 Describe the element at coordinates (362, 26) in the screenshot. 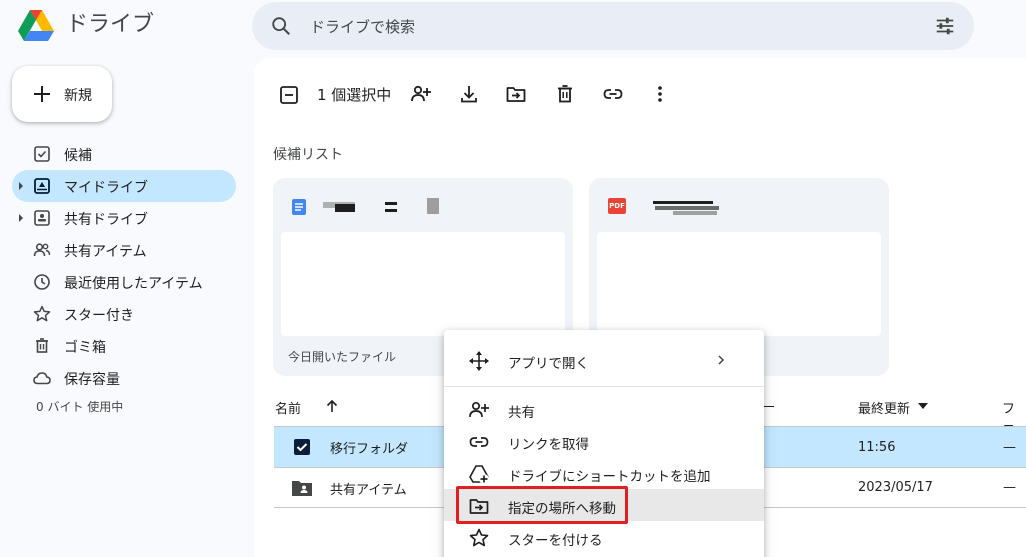

I see `search-input: ドライブで検索` at that location.